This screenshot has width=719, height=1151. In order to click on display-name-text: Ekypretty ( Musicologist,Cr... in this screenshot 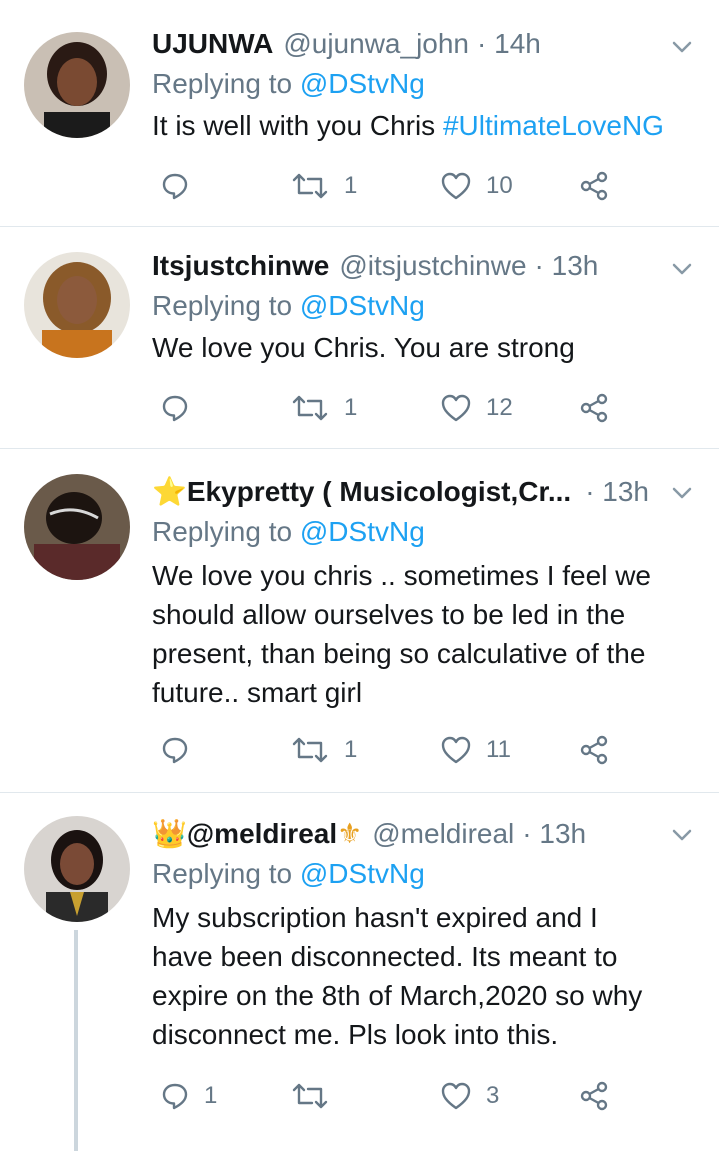, I will do `click(379, 491)`.